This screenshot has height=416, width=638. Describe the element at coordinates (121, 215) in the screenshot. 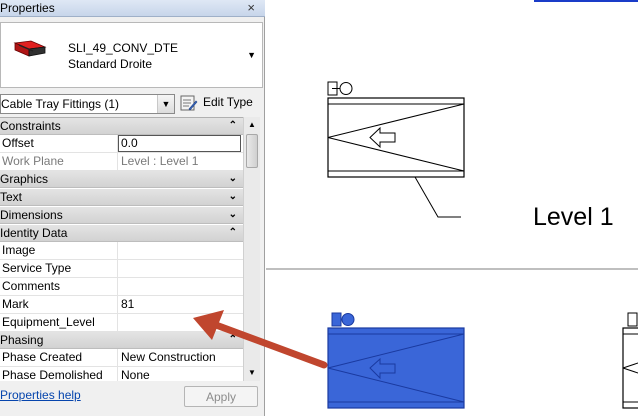

I see `group-dimensions: Dimensions ⌄` at that location.